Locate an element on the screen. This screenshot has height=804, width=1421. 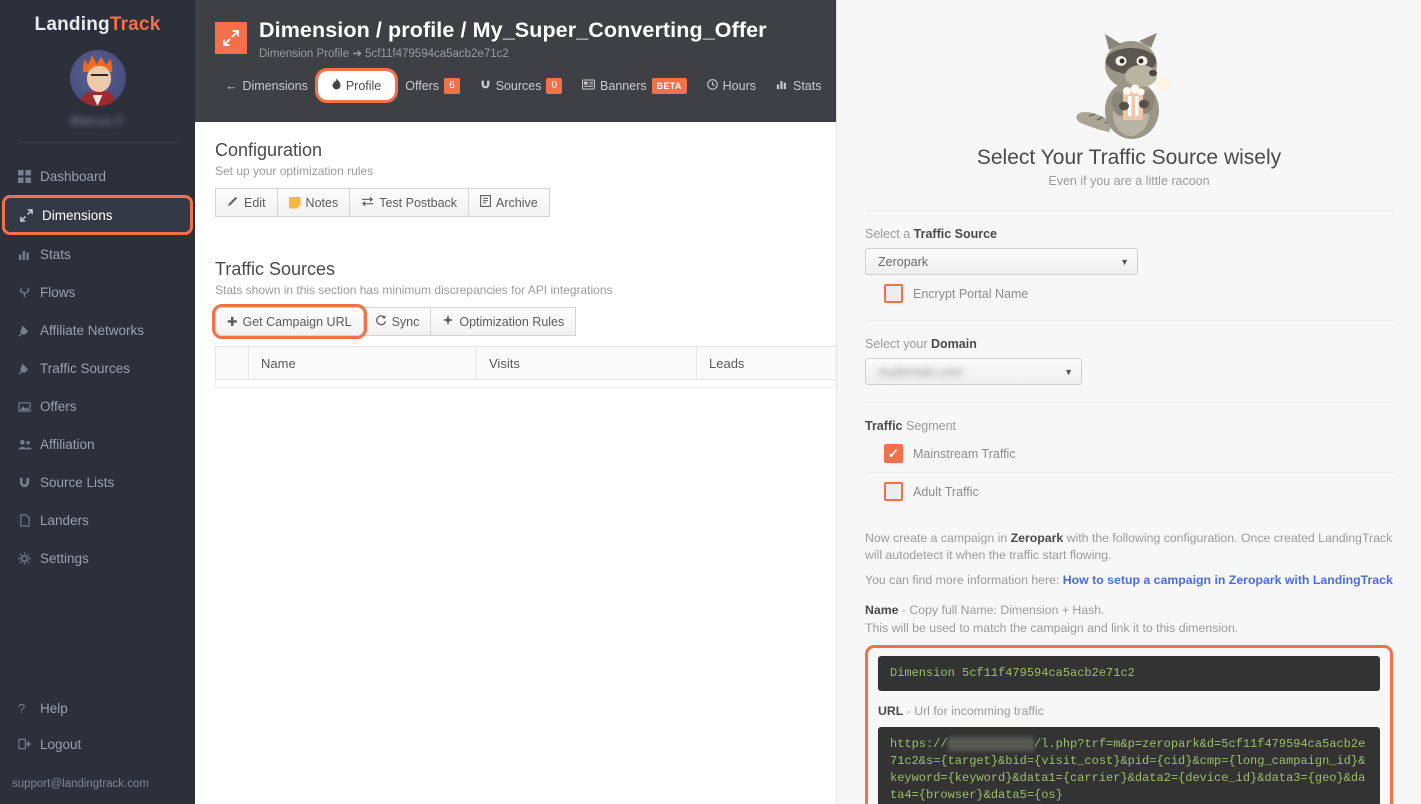
traffic-segment-label-bold: Traffic is located at coordinates (884, 426).